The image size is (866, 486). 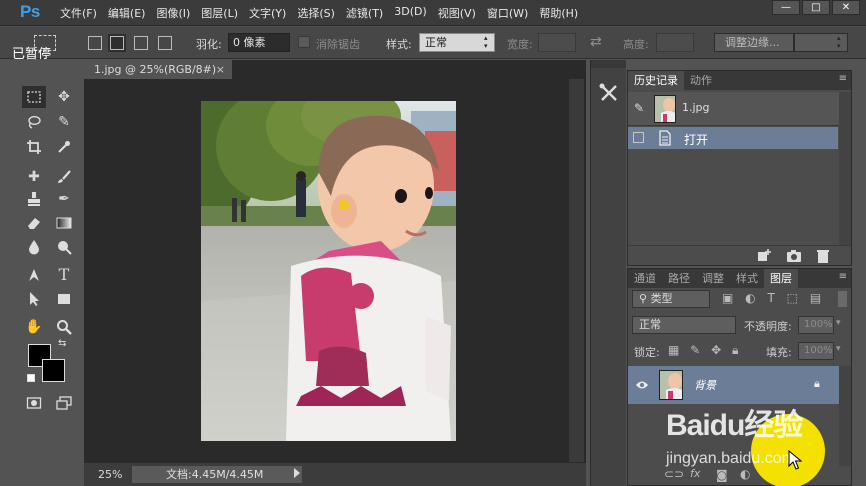 What do you see at coordinates (792, 298) in the screenshot?
I see `shape-filter-icon: ⬚` at bounding box center [792, 298].